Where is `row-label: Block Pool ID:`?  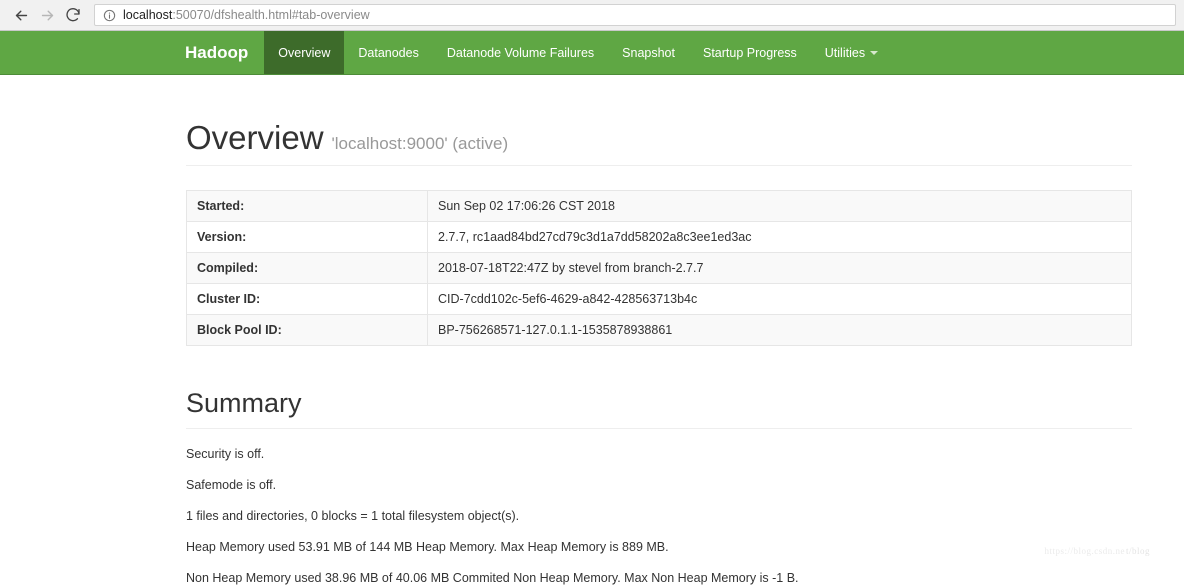
row-label: Block Pool ID: is located at coordinates (307, 330).